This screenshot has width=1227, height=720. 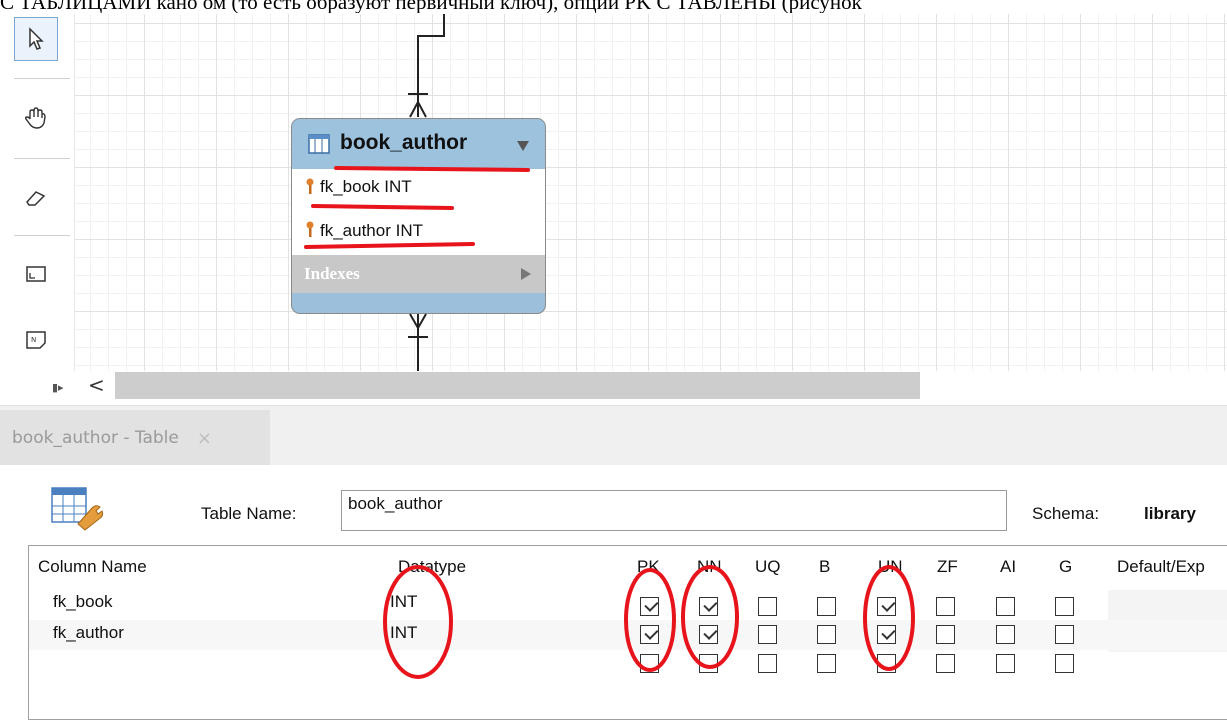 I want to click on tab-book-author-table: book_author - Table ×, so click(x=135, y=438).